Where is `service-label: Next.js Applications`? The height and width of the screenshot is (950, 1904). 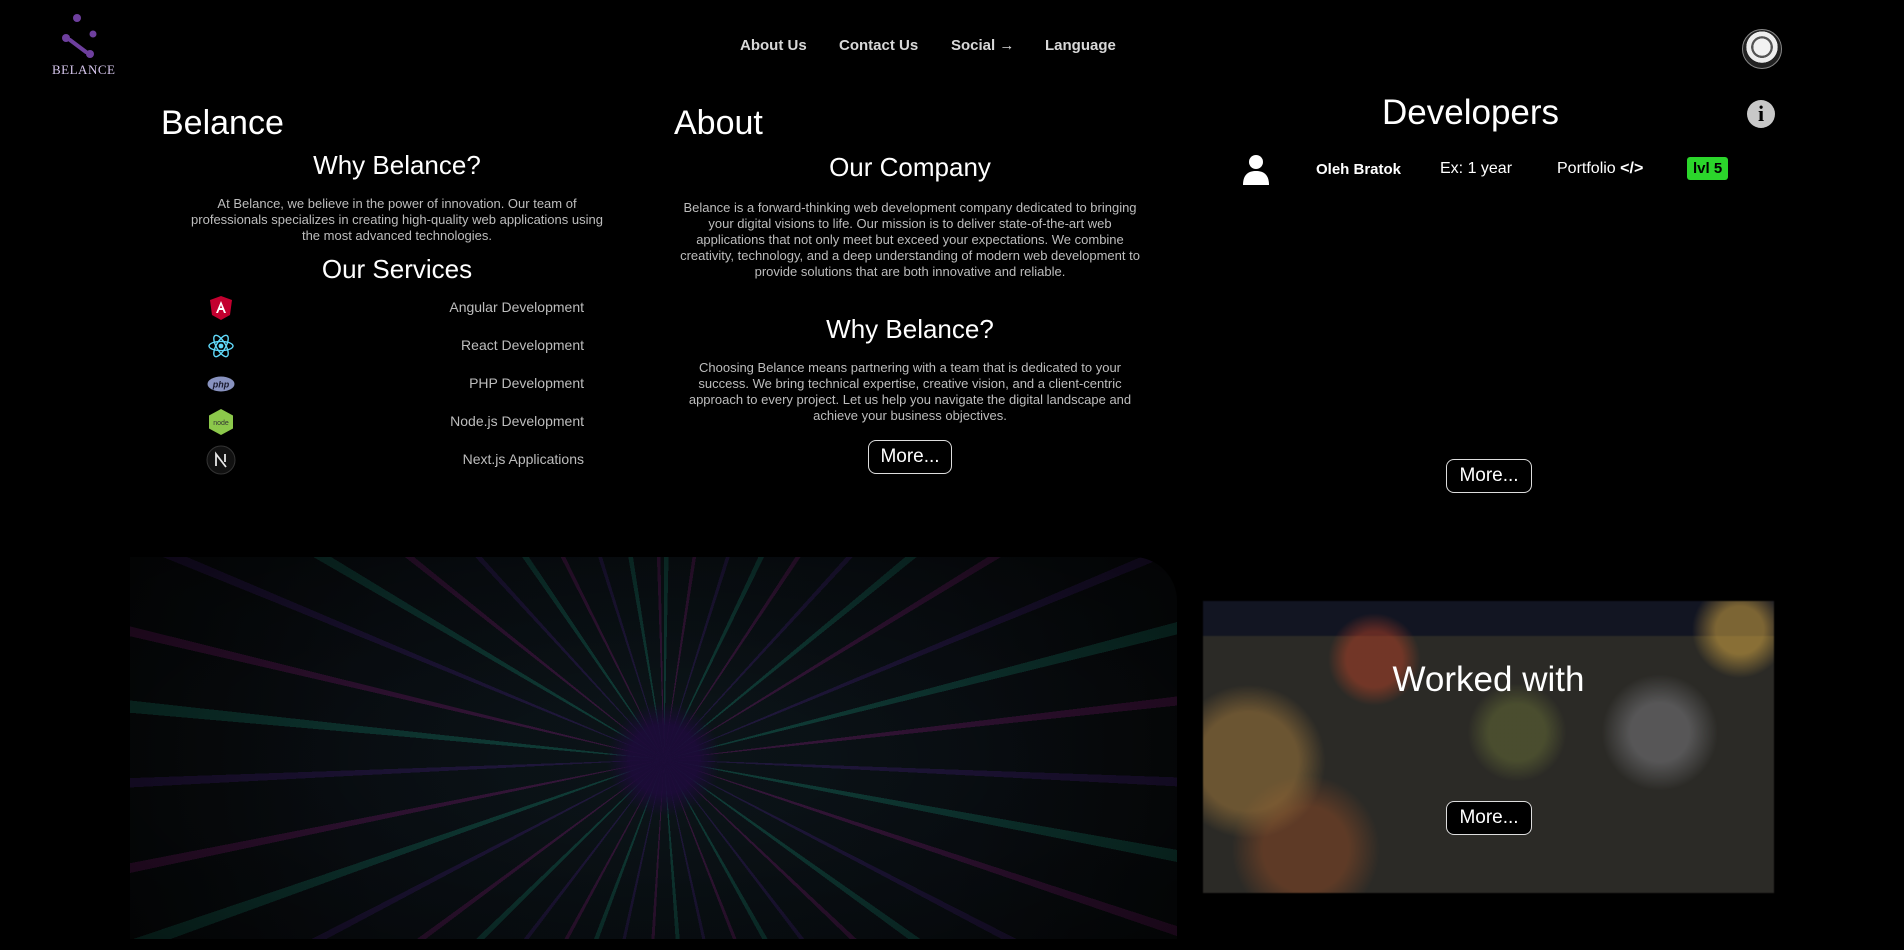
service-label: Next.js Applications is located at coordinates (523, 459).